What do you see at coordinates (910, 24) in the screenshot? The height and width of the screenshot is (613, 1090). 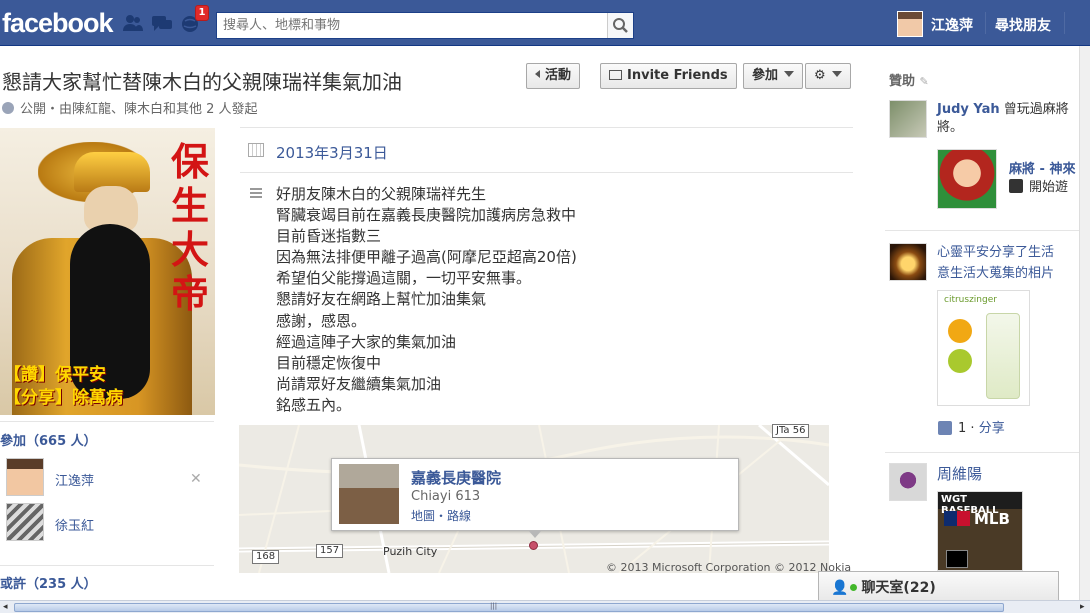 I see `user-avatar` at bounding box center [910, 24].